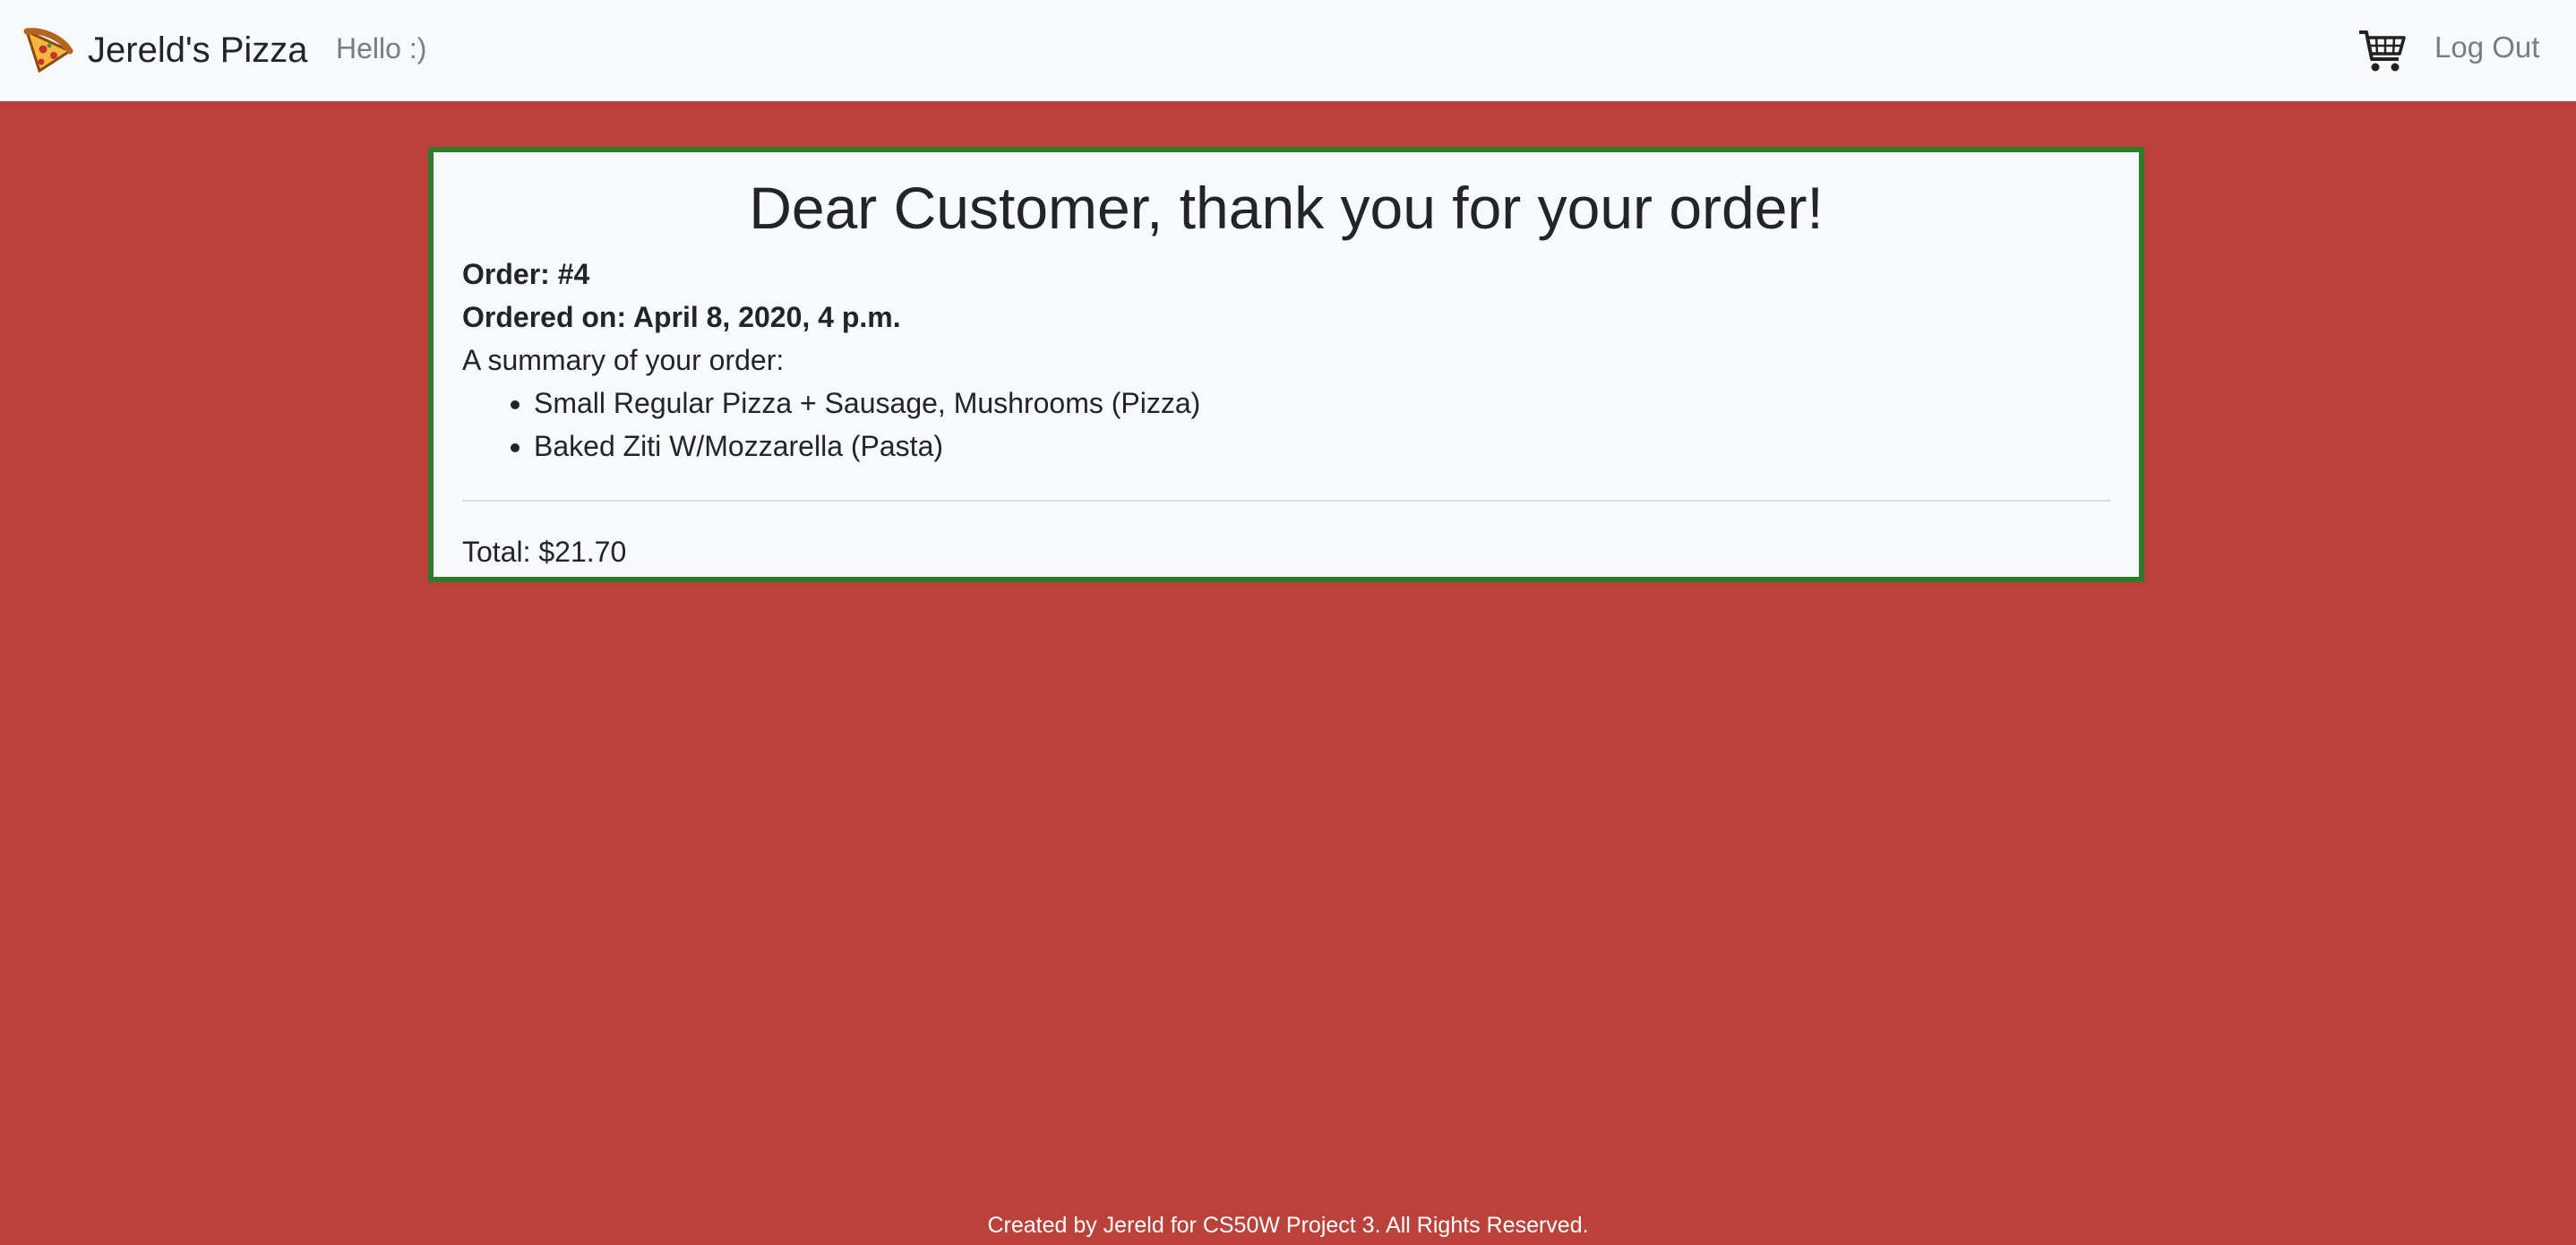 The image size is (2576, 1245). I want to click on order-total: Total: $21.70, so click(544, 552).